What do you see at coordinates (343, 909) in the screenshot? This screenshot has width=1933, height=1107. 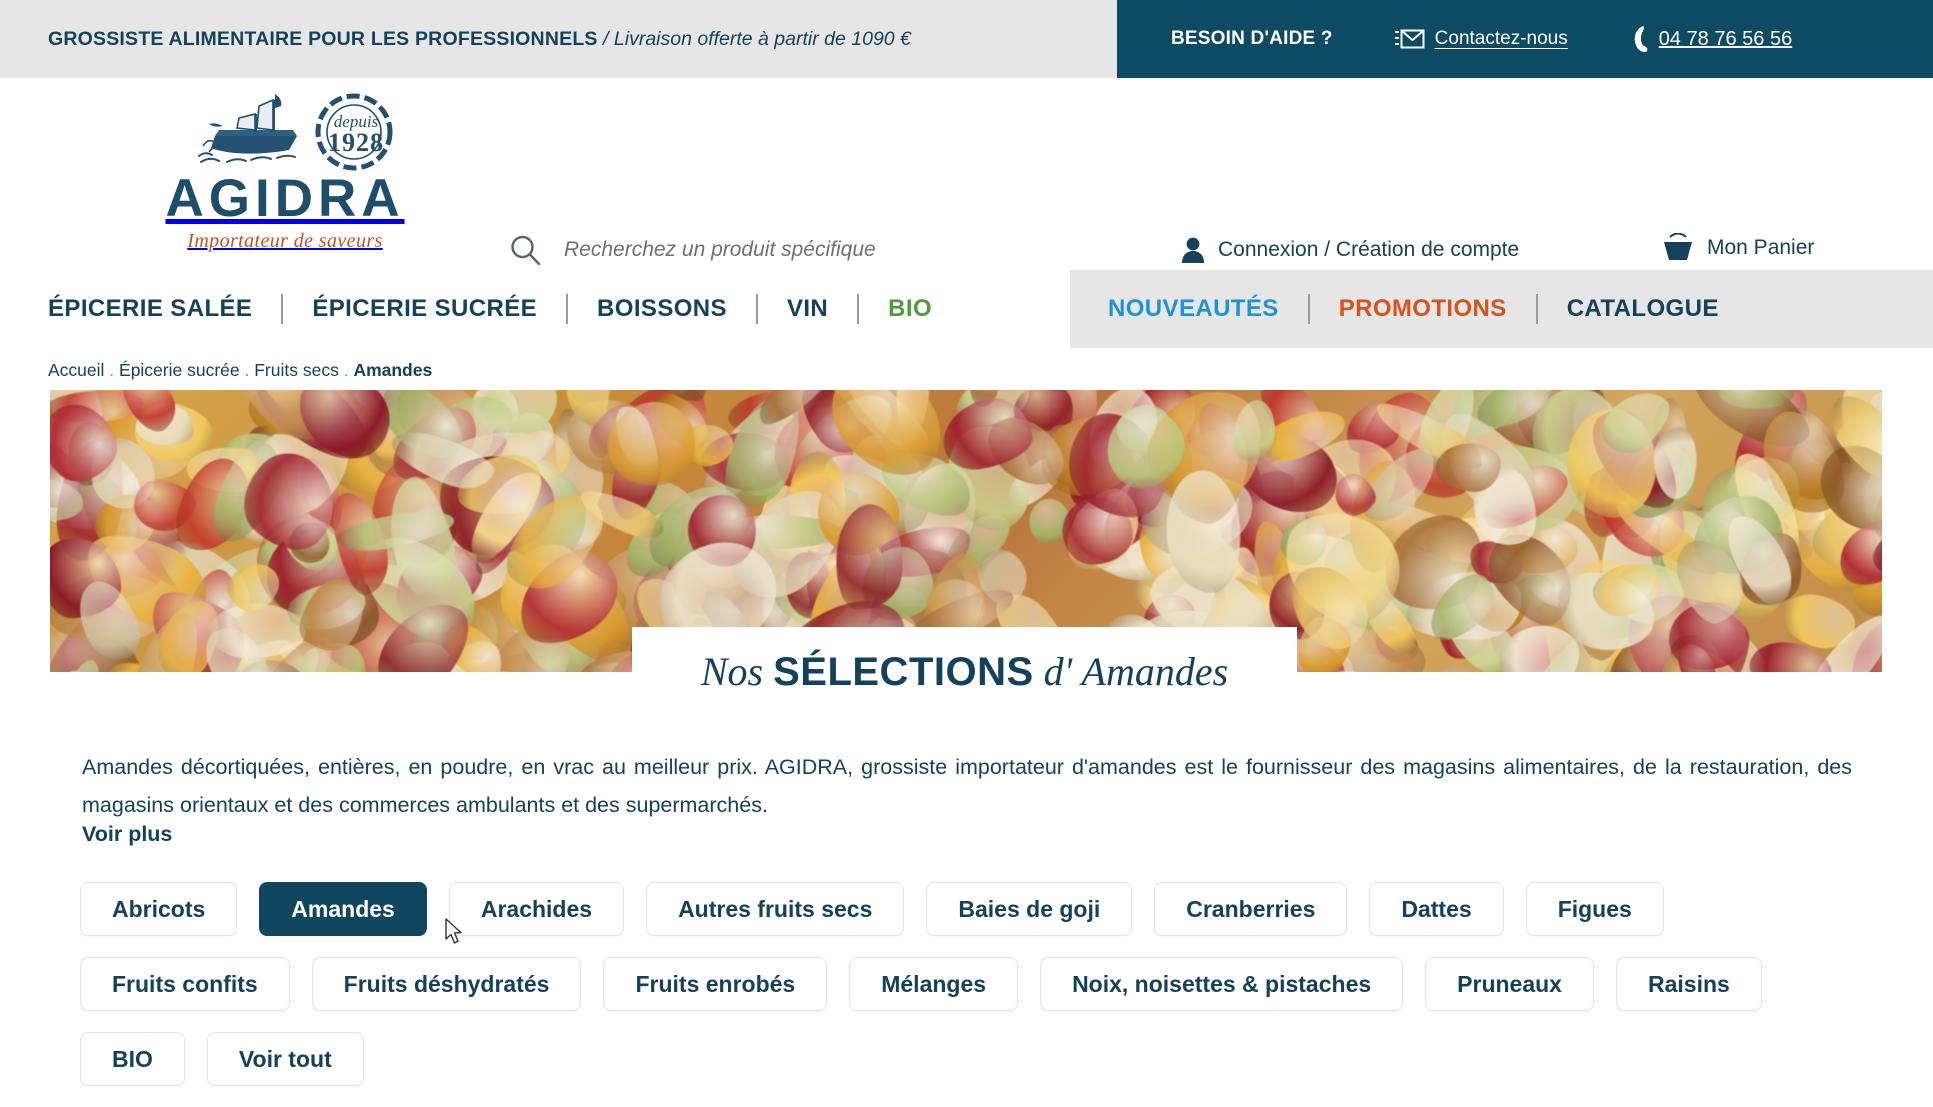 I see `filter-chip-amandes: Amandes` at bounding box center [343, 909].